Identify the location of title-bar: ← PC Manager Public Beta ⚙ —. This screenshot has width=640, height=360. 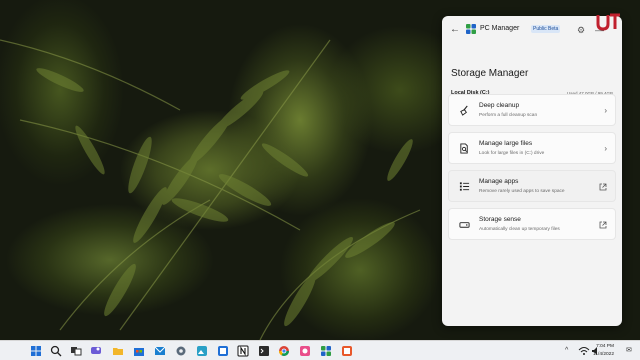
(532, 30).